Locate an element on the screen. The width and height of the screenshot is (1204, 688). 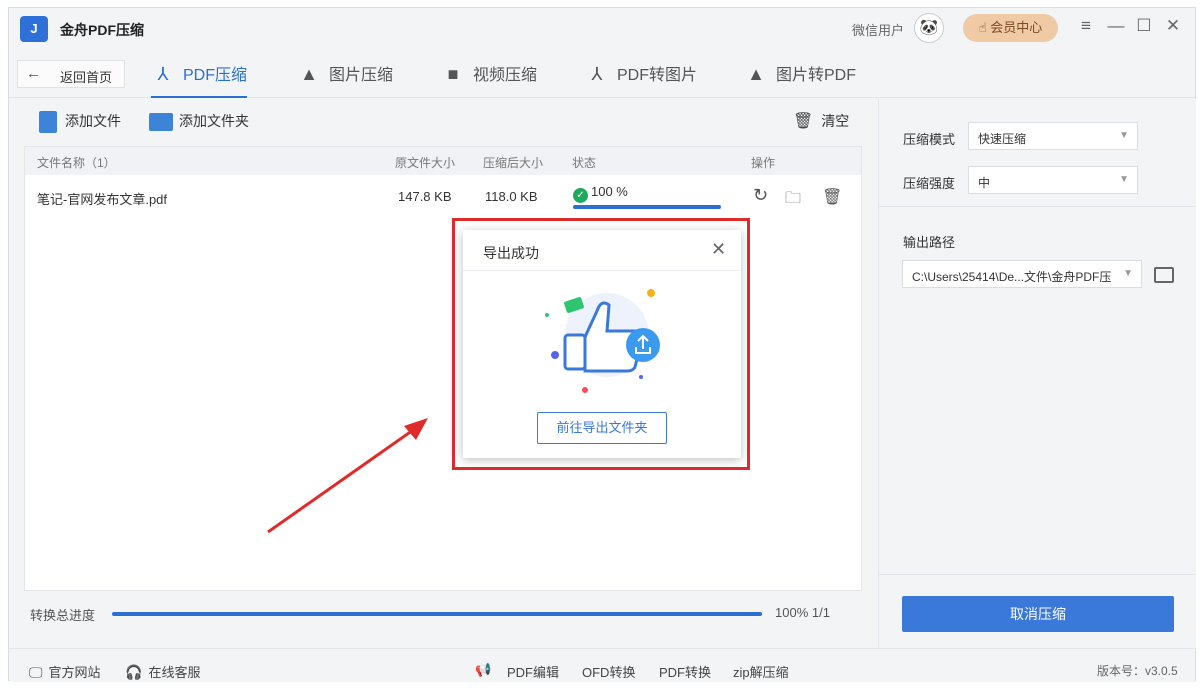
title-bar: J 金舟PDF压缩 微信用户 🐼 ☝ 会员中心 ≡ — ☐ ✕ is located at coordinates (602, 28).